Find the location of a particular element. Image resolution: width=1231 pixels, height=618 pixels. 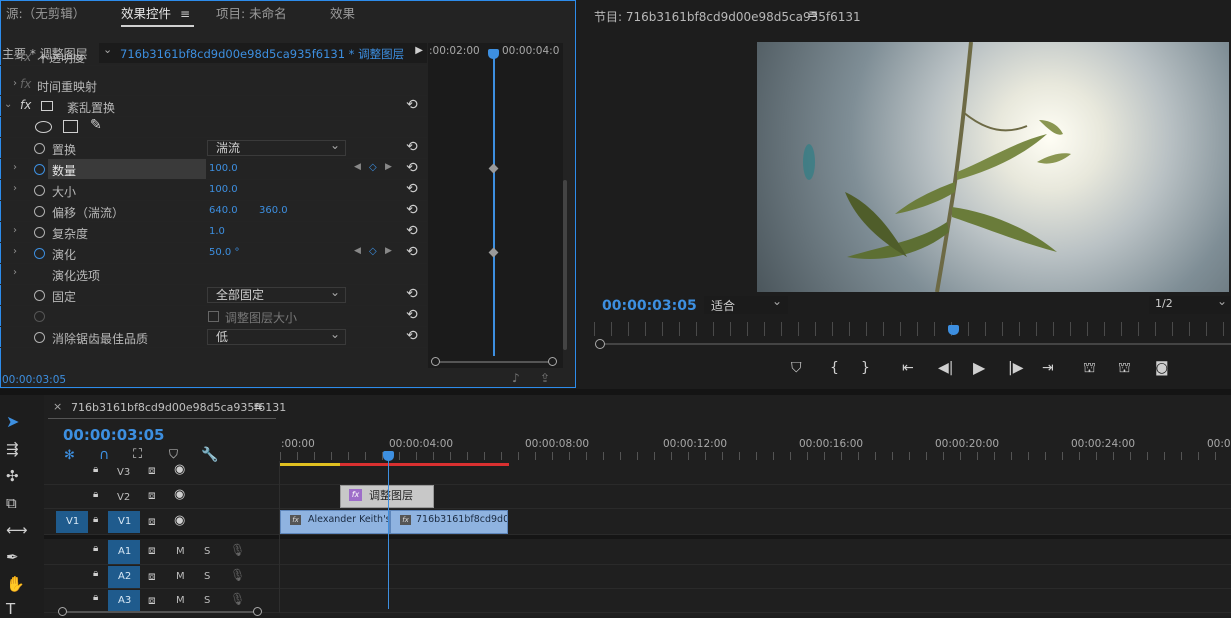

pen-icon: ✒ is located at coordinates (12, 557).